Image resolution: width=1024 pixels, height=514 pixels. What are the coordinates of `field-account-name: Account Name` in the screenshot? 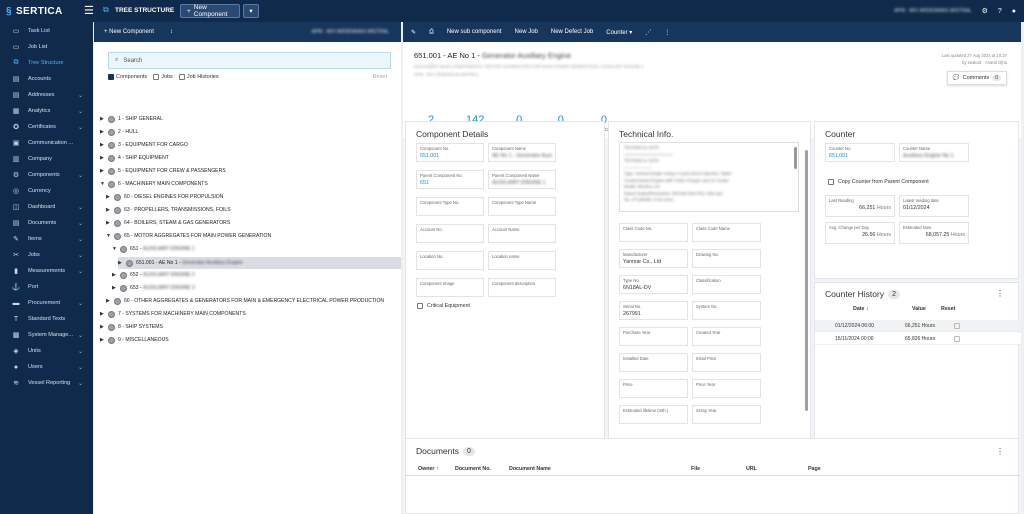 It's located at (522, 233).